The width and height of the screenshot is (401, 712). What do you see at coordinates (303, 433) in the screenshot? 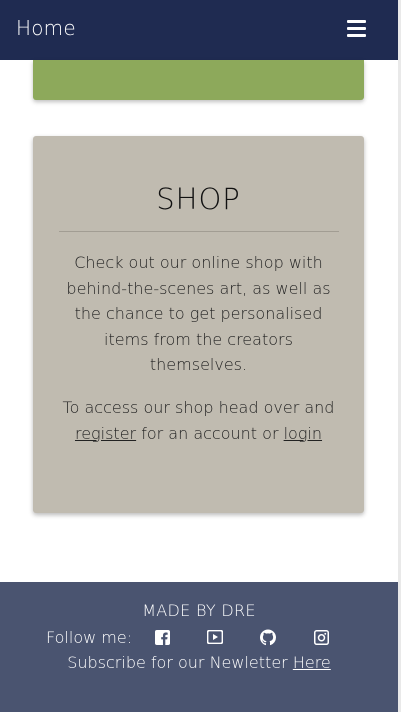
I see `login-link: login` at bounding box center [303, 433].